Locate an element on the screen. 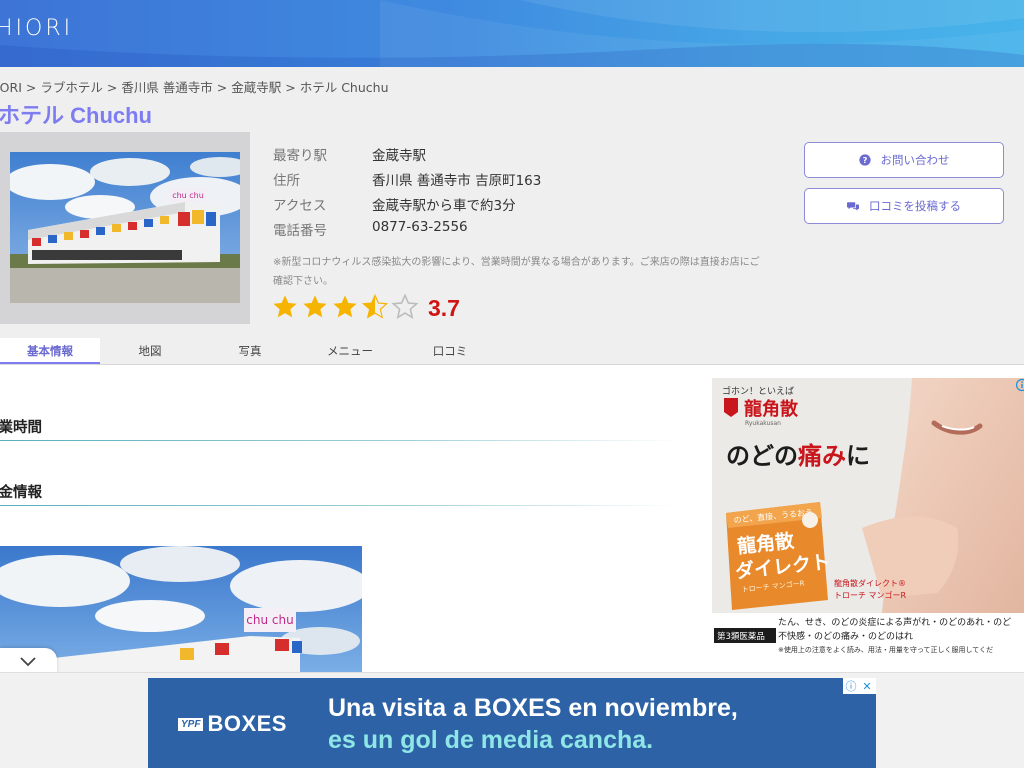 This screenshot has width=1024, height=768. ad-brand-en: Ryukakusan is located at coordinates (763, 423).